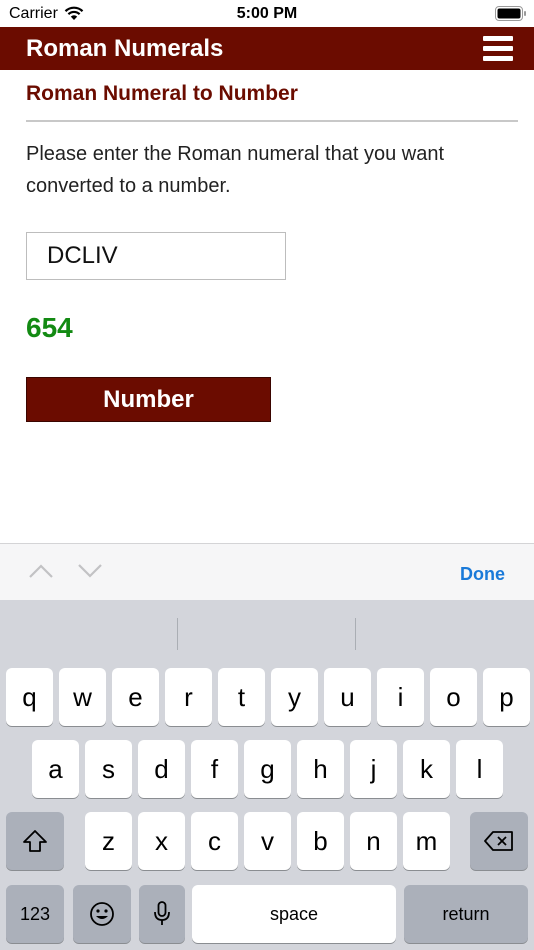 The image size is (534, 950). Describe the element at coordinates (510, 13) in the screenshot. I see `battery-icon` at that location.